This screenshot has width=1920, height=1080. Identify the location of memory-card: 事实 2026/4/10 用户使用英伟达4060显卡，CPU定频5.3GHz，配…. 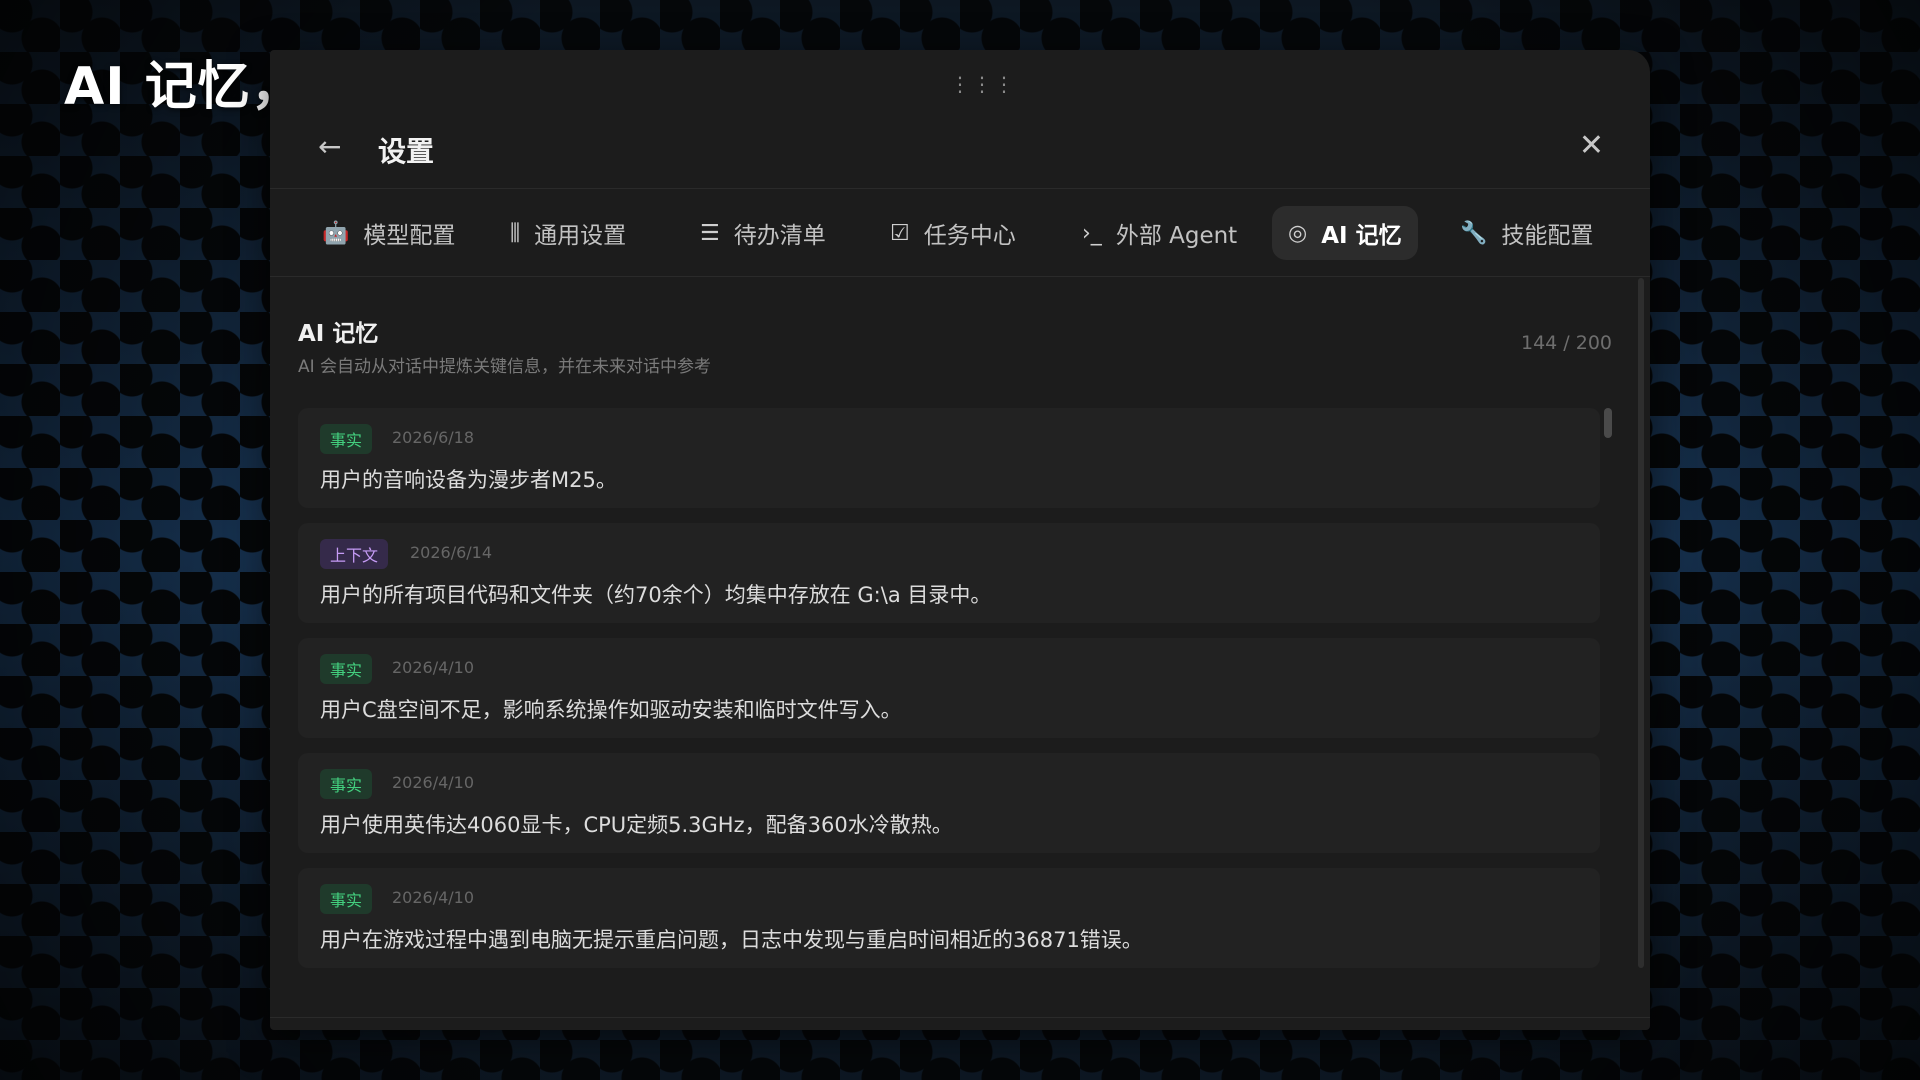
(949, 803).